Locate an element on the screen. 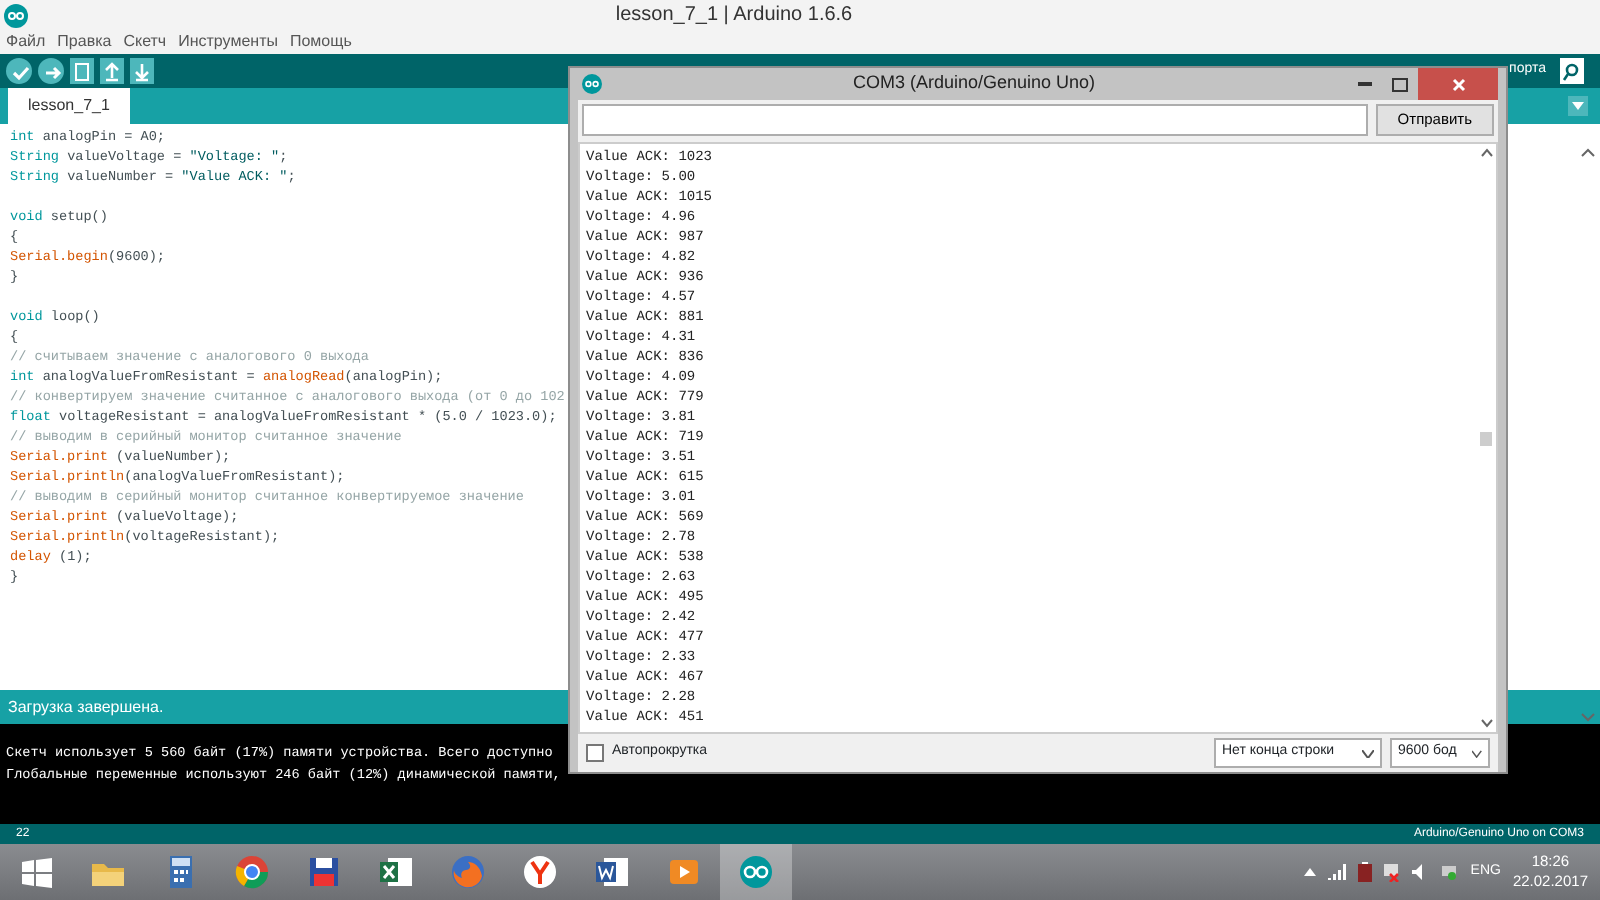  menu-item: Скетч is located at coordinates (145, 42).